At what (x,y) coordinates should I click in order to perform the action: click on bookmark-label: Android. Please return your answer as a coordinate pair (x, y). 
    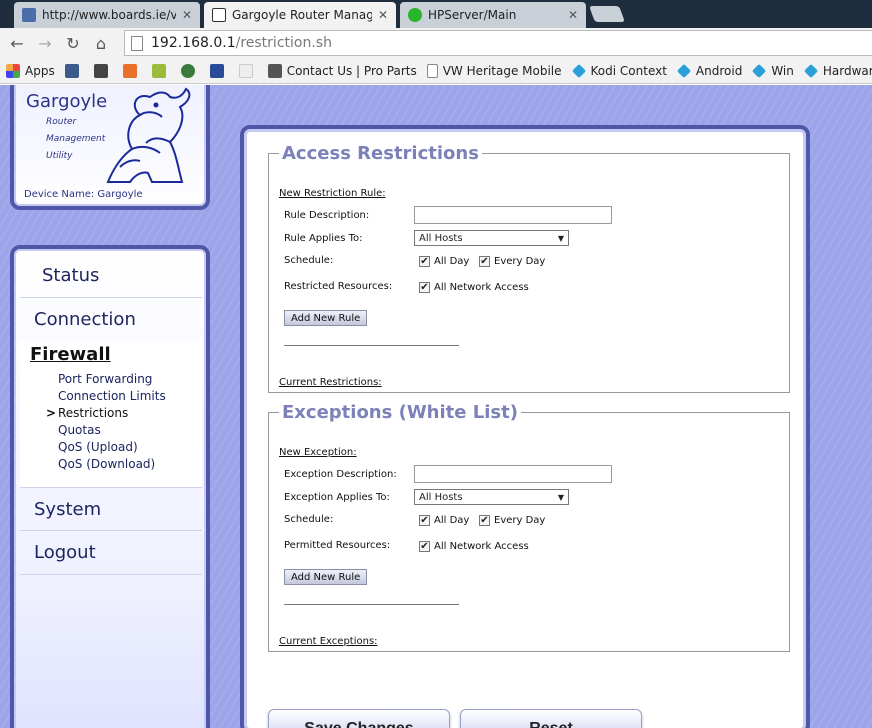
    Looking at the image, I should click on (719, 70).